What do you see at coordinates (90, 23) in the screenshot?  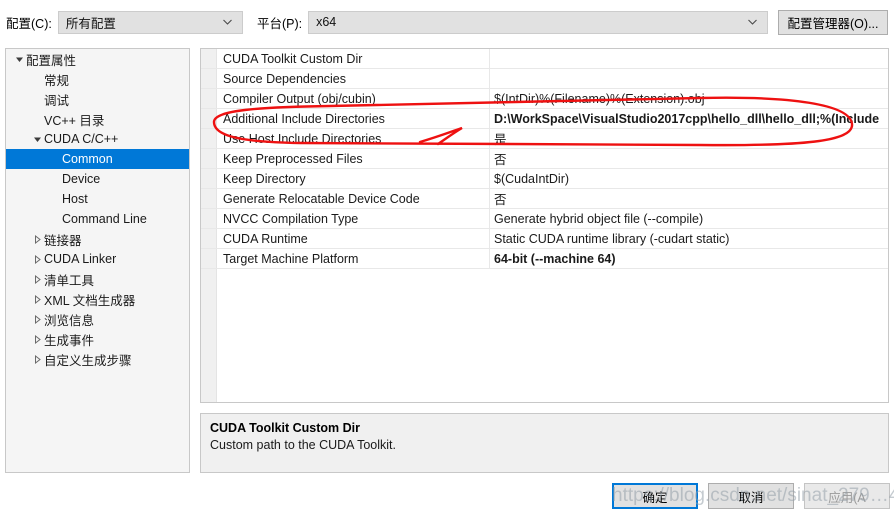 I see `configuration-combobox-value: 所有配置` at bounding box center [90, 23].